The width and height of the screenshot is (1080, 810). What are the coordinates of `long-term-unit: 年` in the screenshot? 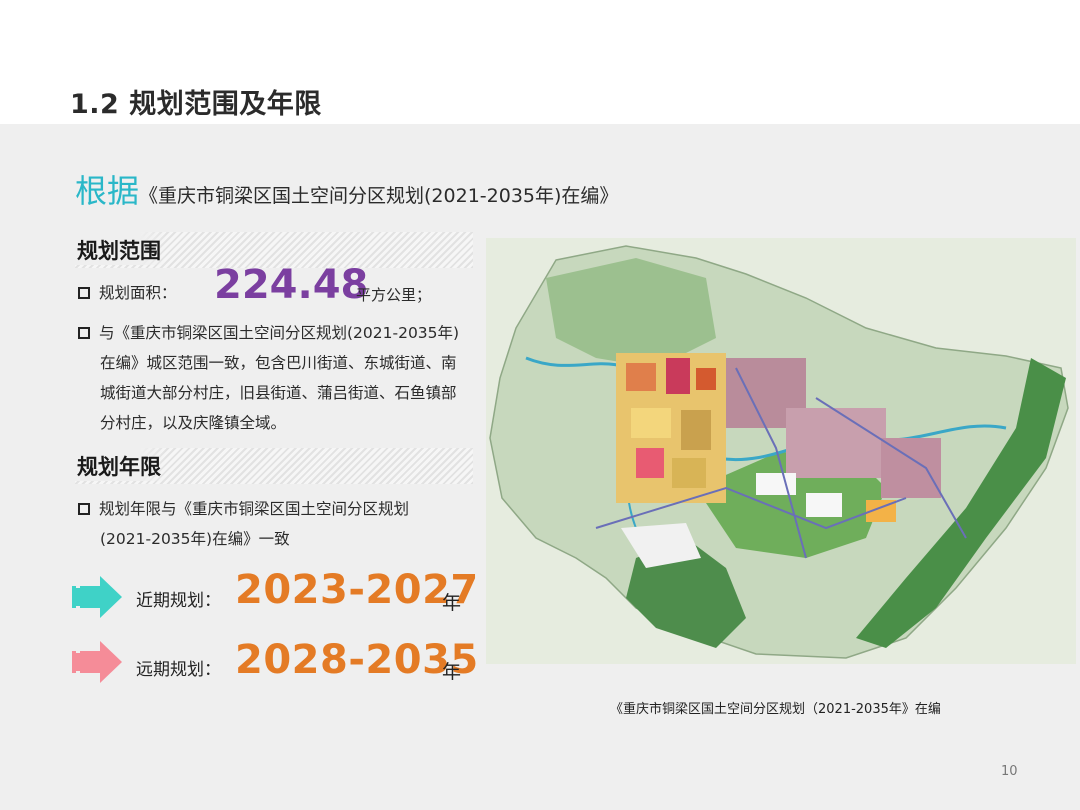 It's located at (452, 672).